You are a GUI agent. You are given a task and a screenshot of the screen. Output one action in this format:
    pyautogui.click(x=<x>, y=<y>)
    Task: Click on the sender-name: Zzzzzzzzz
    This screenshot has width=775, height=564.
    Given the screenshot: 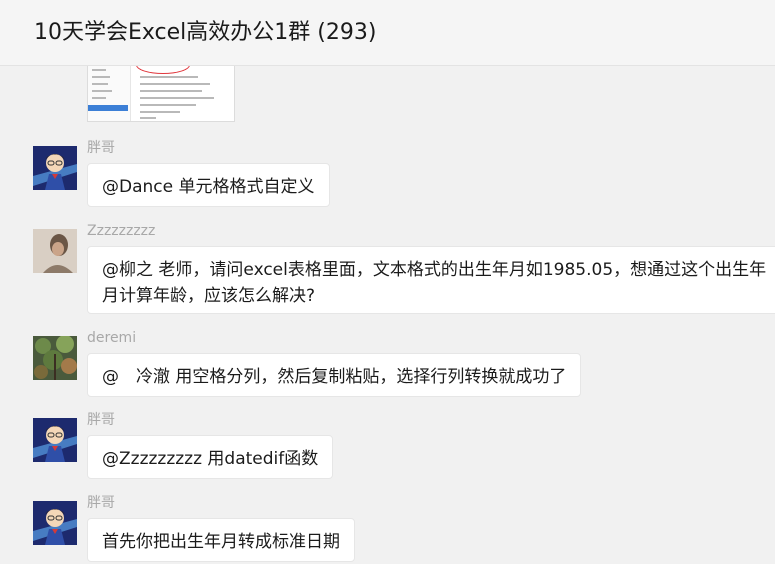 What is the action you would take?
    pyautogui.click(x=121, y=231)
    